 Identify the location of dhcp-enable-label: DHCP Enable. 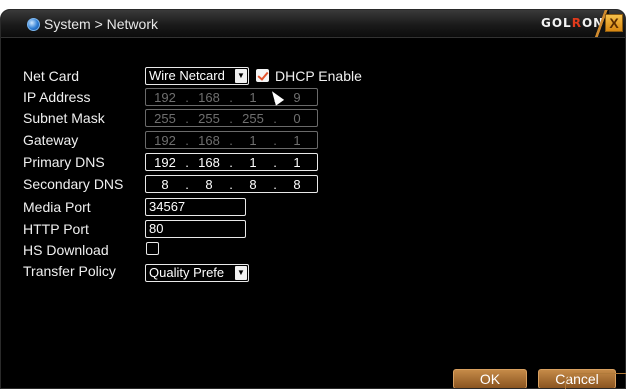
(318, 76).